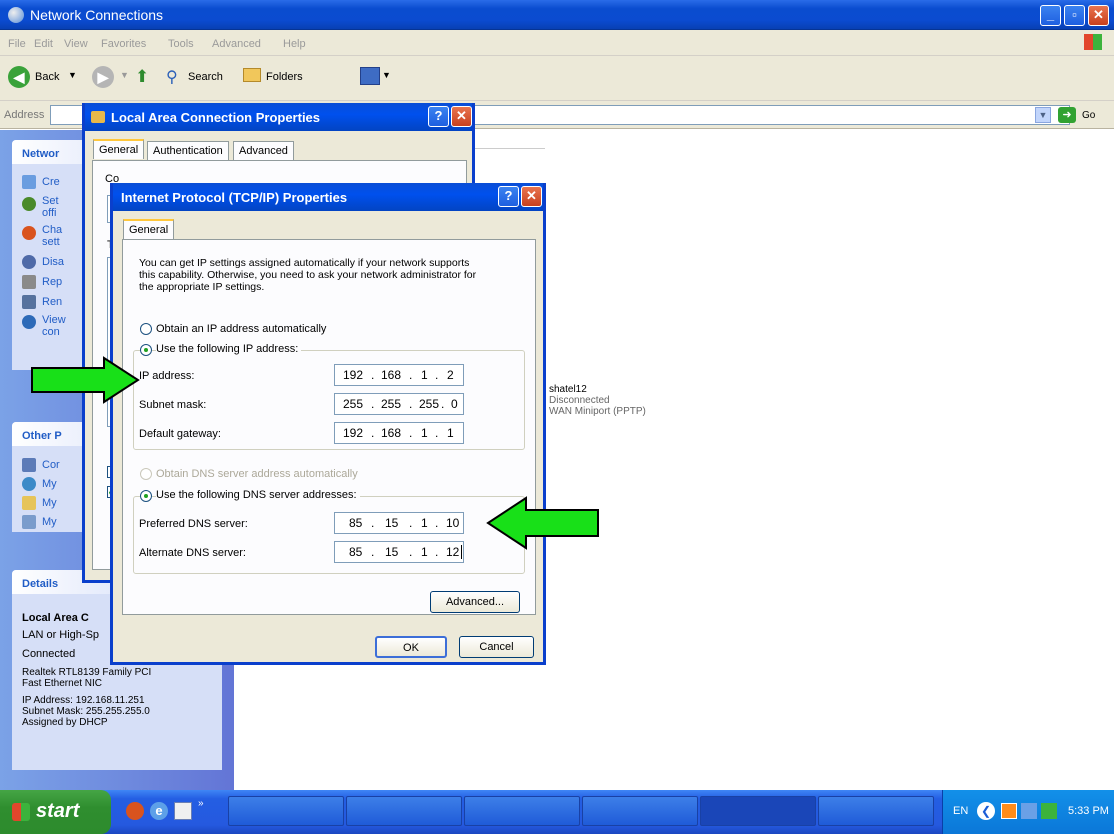 The image size is (1114, 834). What do you see at coordinates (172, 77) in the screenshot?
I see `search-icon: ⚲` at bounding box center [172, 77].